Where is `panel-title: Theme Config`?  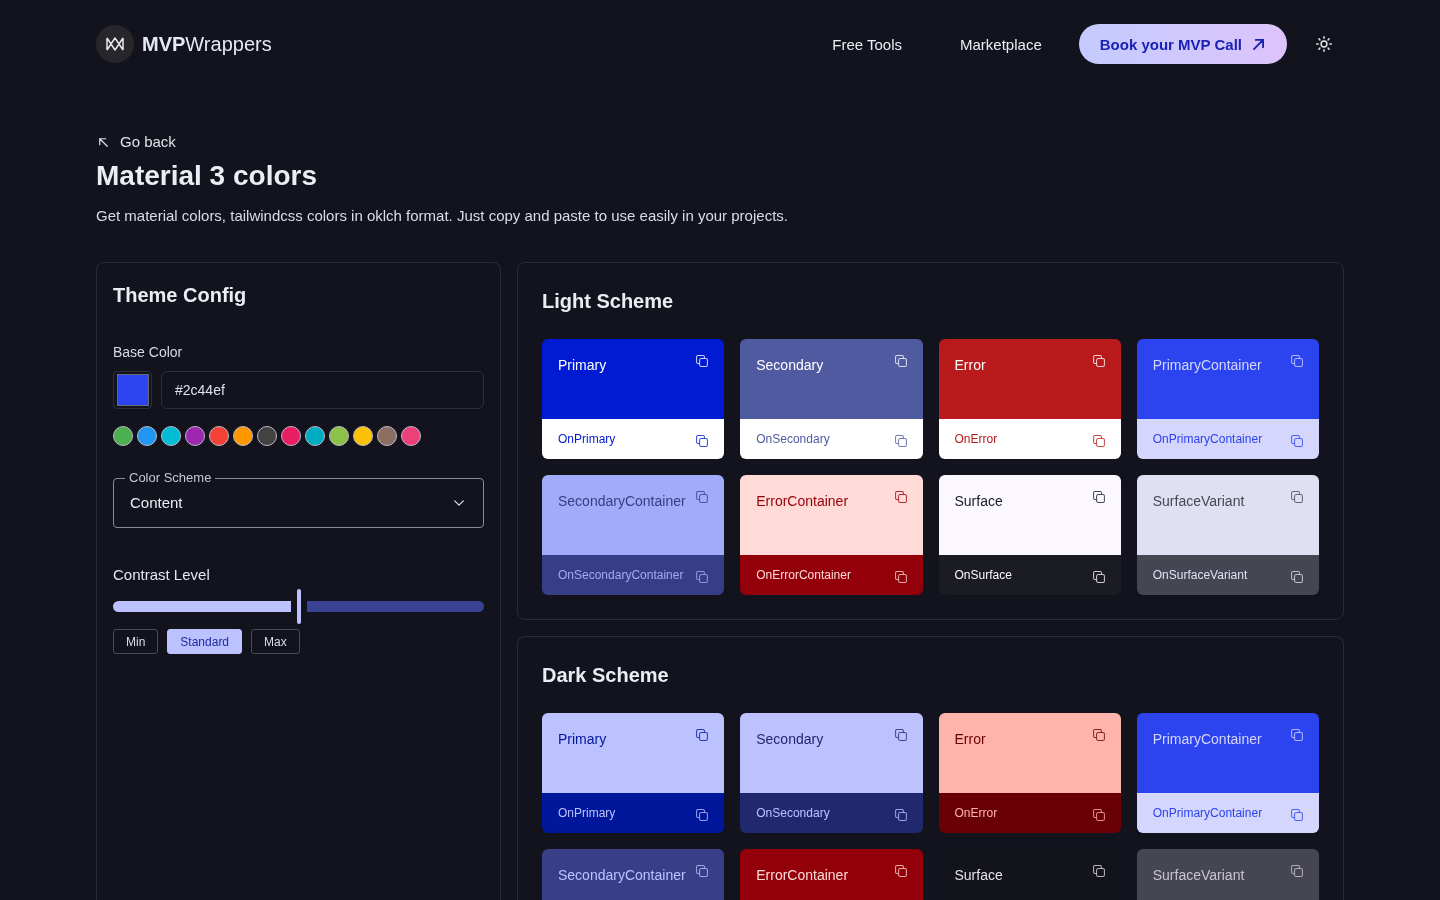 panel-title: Theme Config is located at coordinates (180, 295).